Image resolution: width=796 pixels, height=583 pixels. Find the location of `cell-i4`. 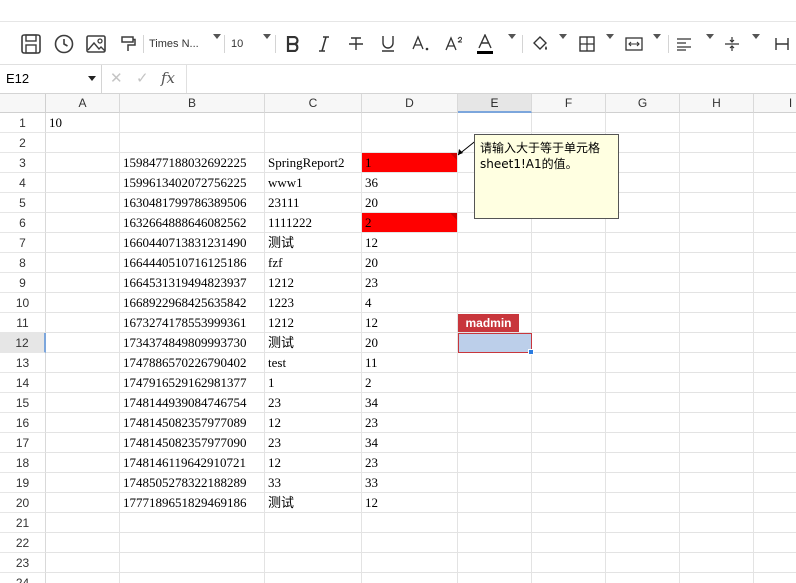

cell-i4 is located at coordinates (775, 183).